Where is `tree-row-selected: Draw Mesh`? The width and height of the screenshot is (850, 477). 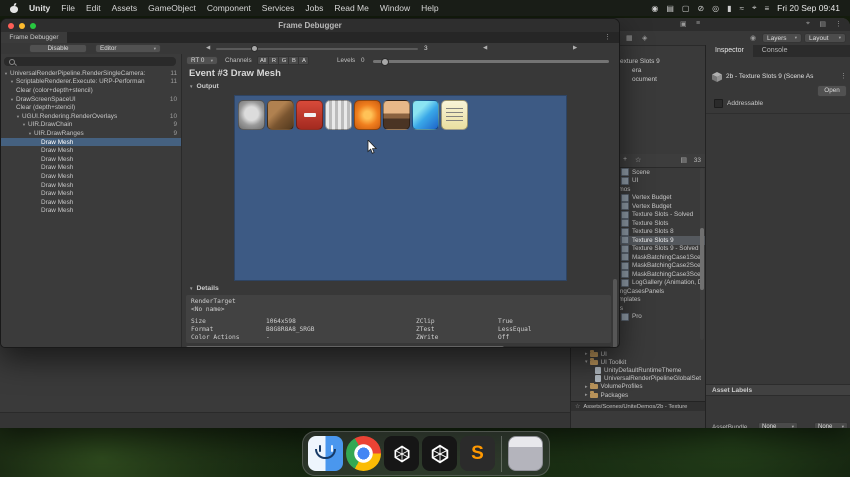 tree-row-selected: Draw Mesh is located at coordinates (91, 142).